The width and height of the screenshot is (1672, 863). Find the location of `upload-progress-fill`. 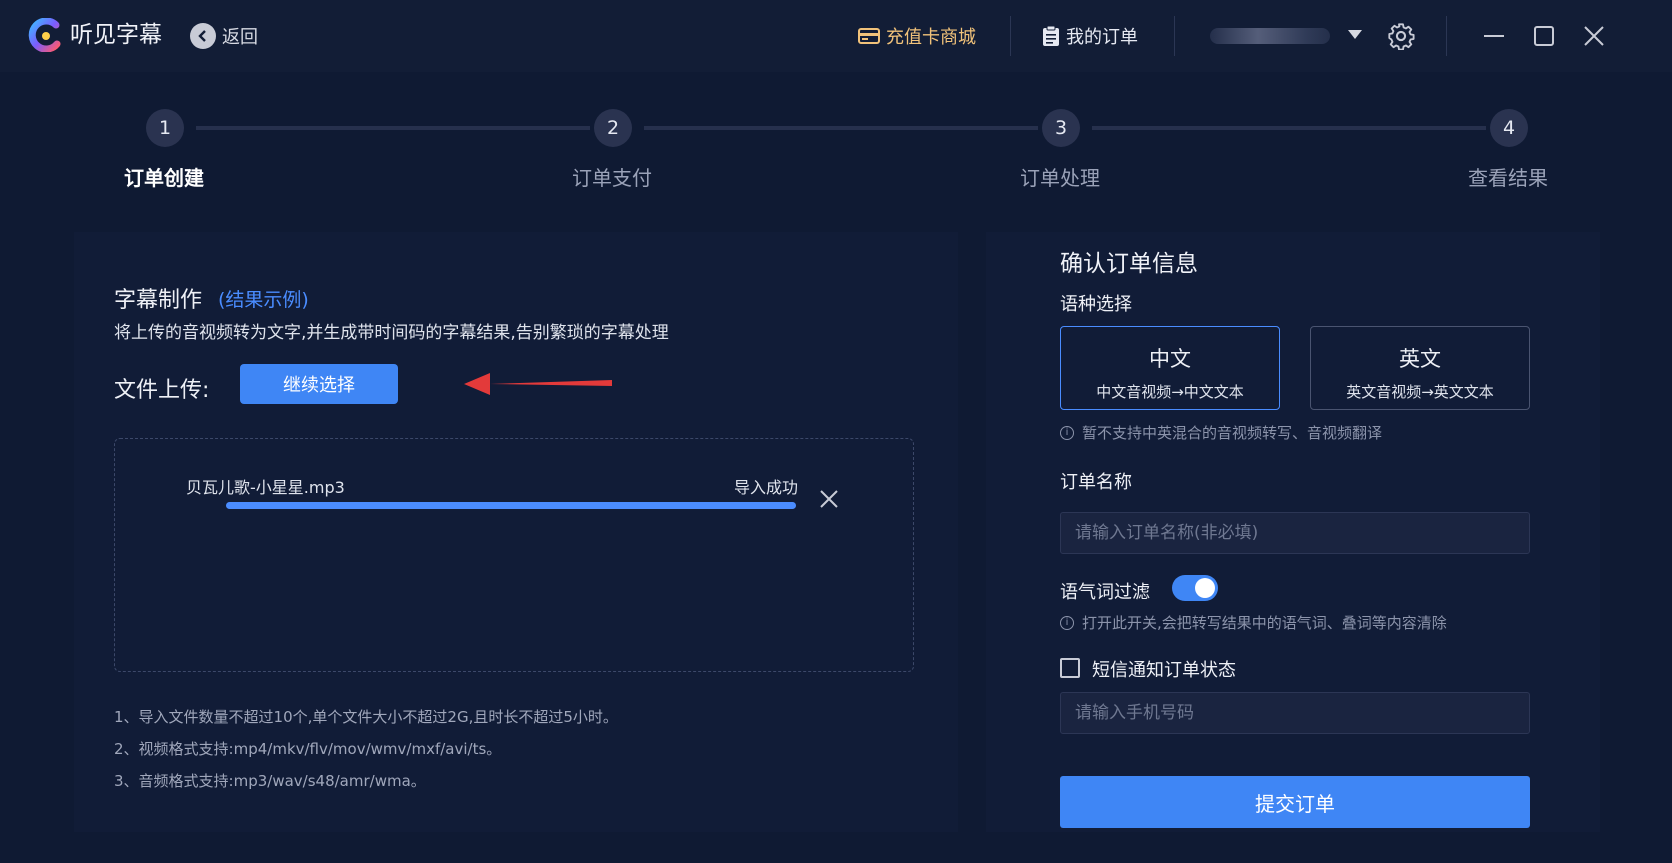

upload-progress-fill is located at coordinates (511, 505).